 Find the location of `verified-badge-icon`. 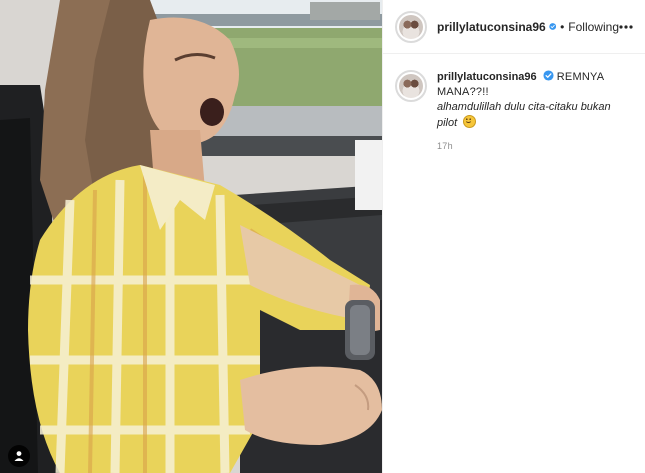

verified-badge-icon is located at coordinates (552, 26).